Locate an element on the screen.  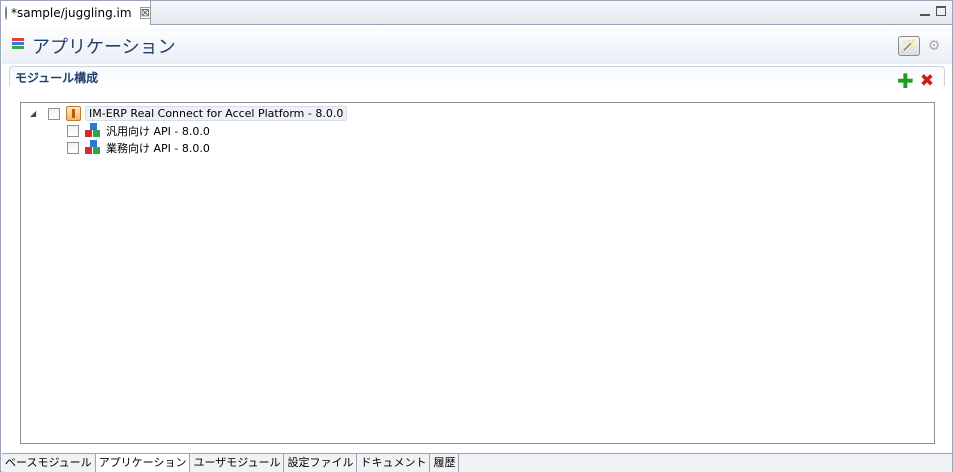
tab-base-module: ベースモジュール is located at coordinates (49, 463).